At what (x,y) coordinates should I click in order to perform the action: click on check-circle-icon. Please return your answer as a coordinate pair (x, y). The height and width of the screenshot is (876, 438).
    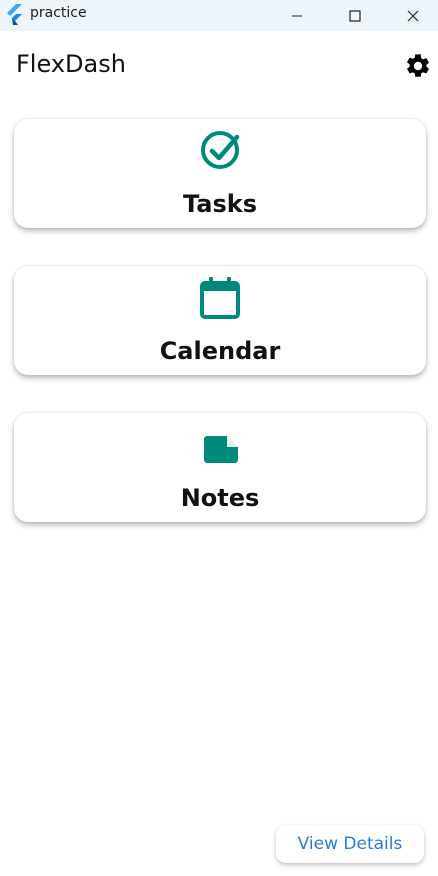
    Looking at the image, I should click on (220, 150).